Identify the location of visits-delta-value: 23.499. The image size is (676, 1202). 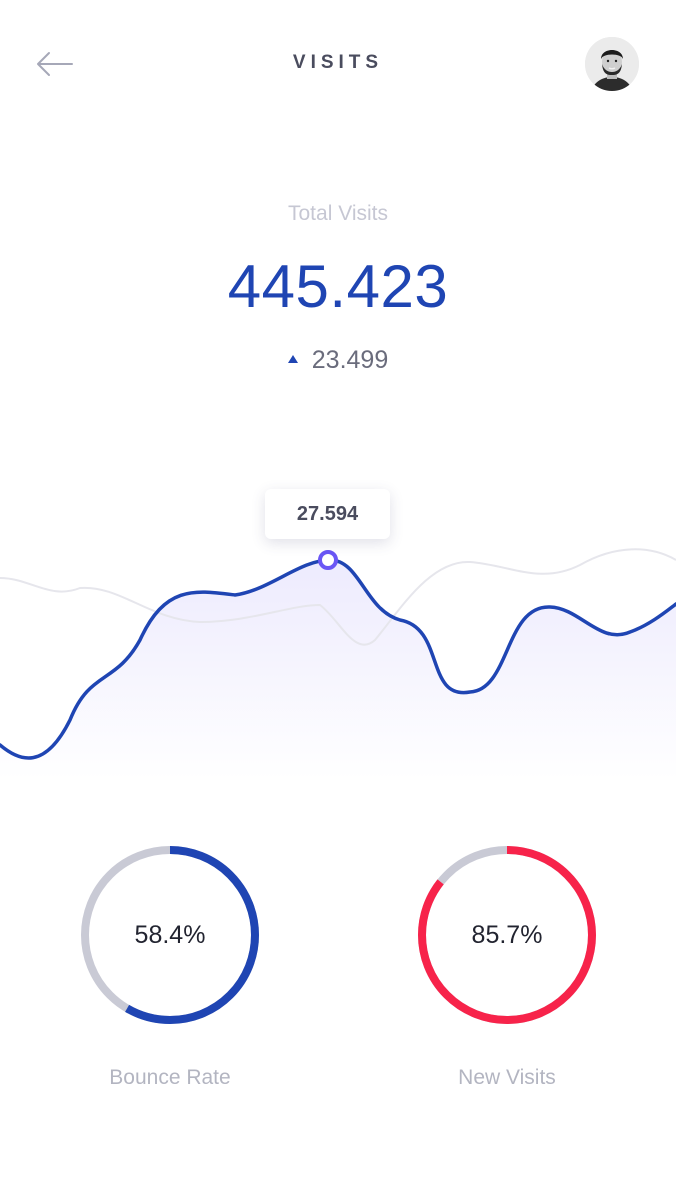
(350, 360).